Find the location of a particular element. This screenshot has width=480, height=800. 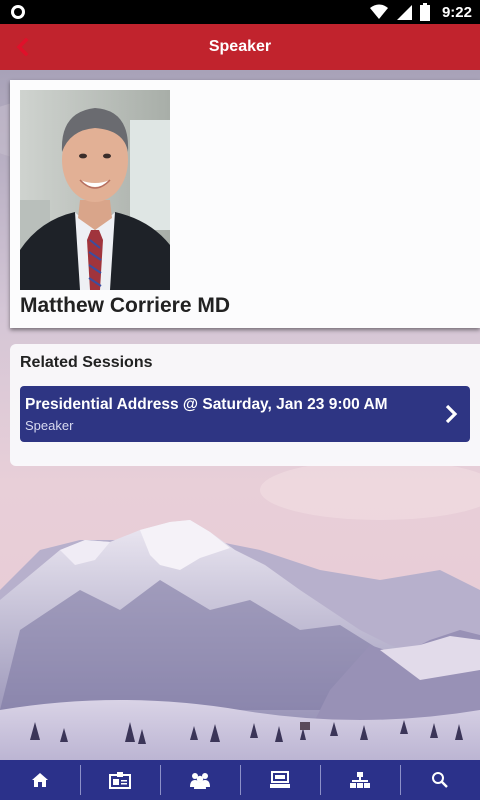

status-time: 9:22 is located at coordinates (456, 12).